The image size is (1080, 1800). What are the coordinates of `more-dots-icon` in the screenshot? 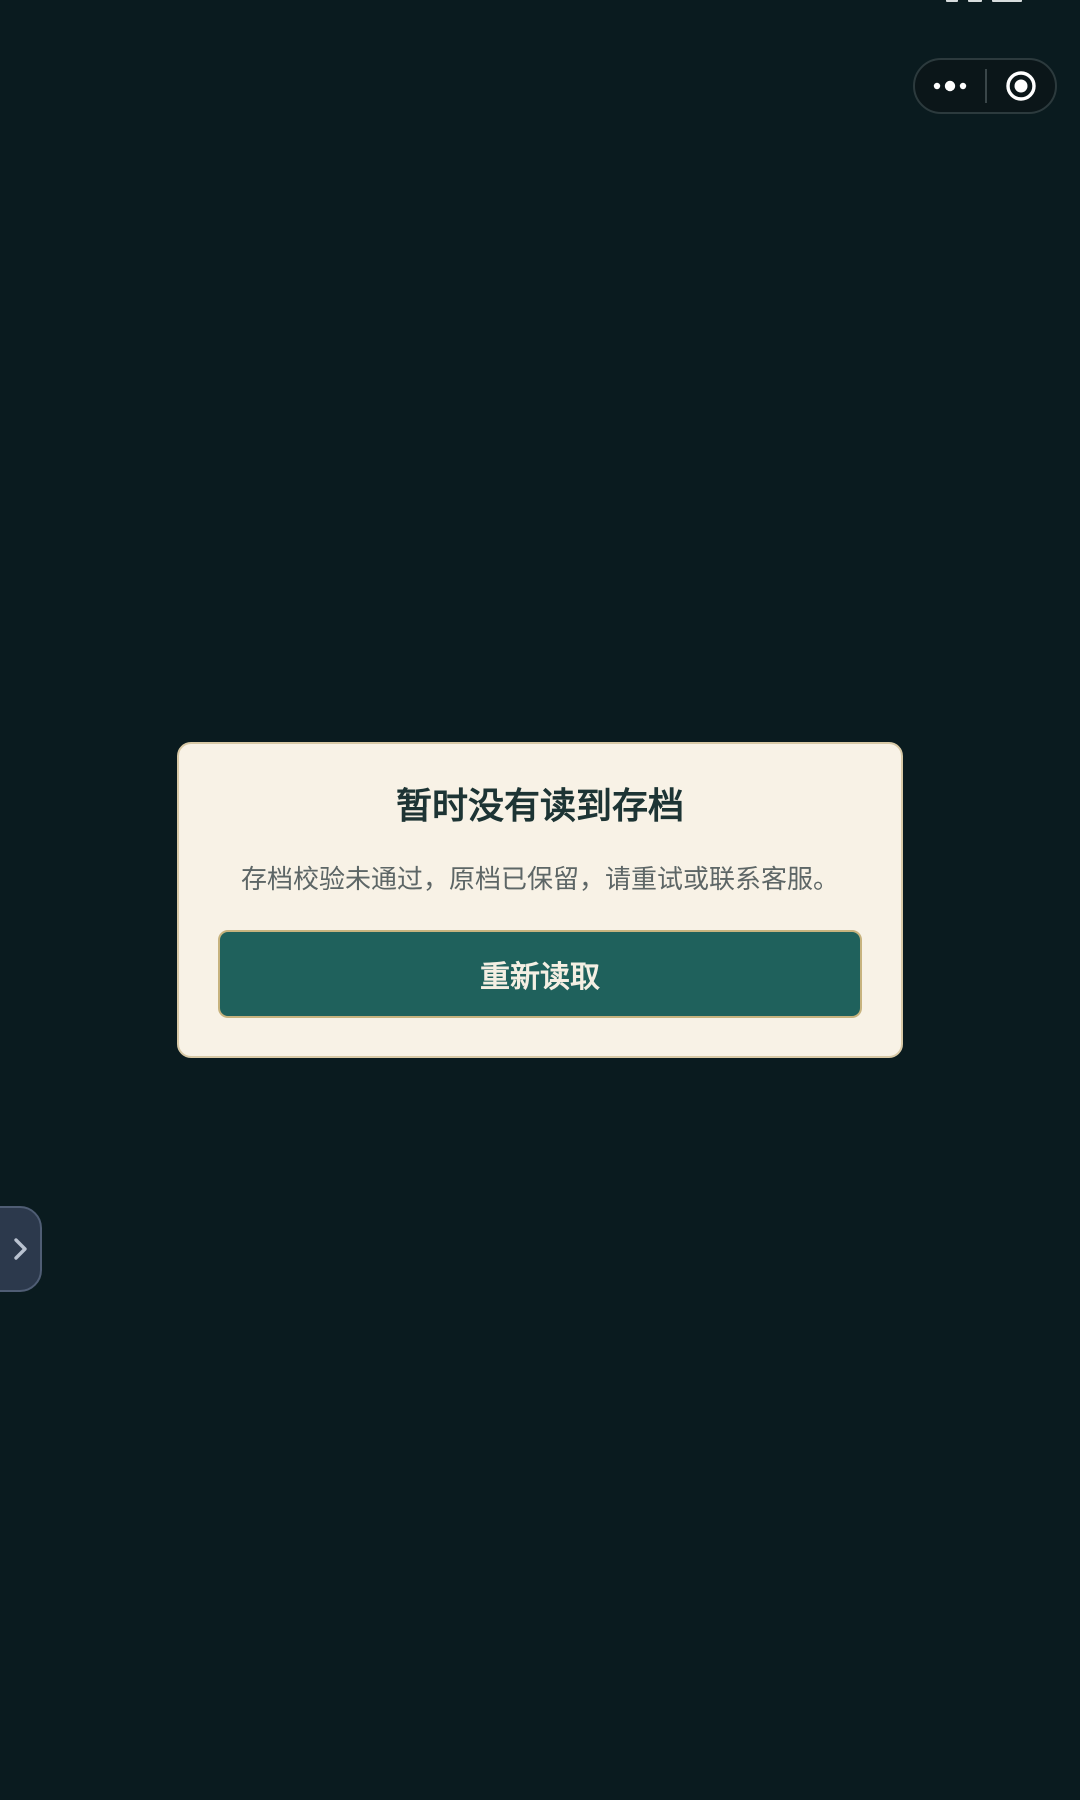 It's located at (950, 86).